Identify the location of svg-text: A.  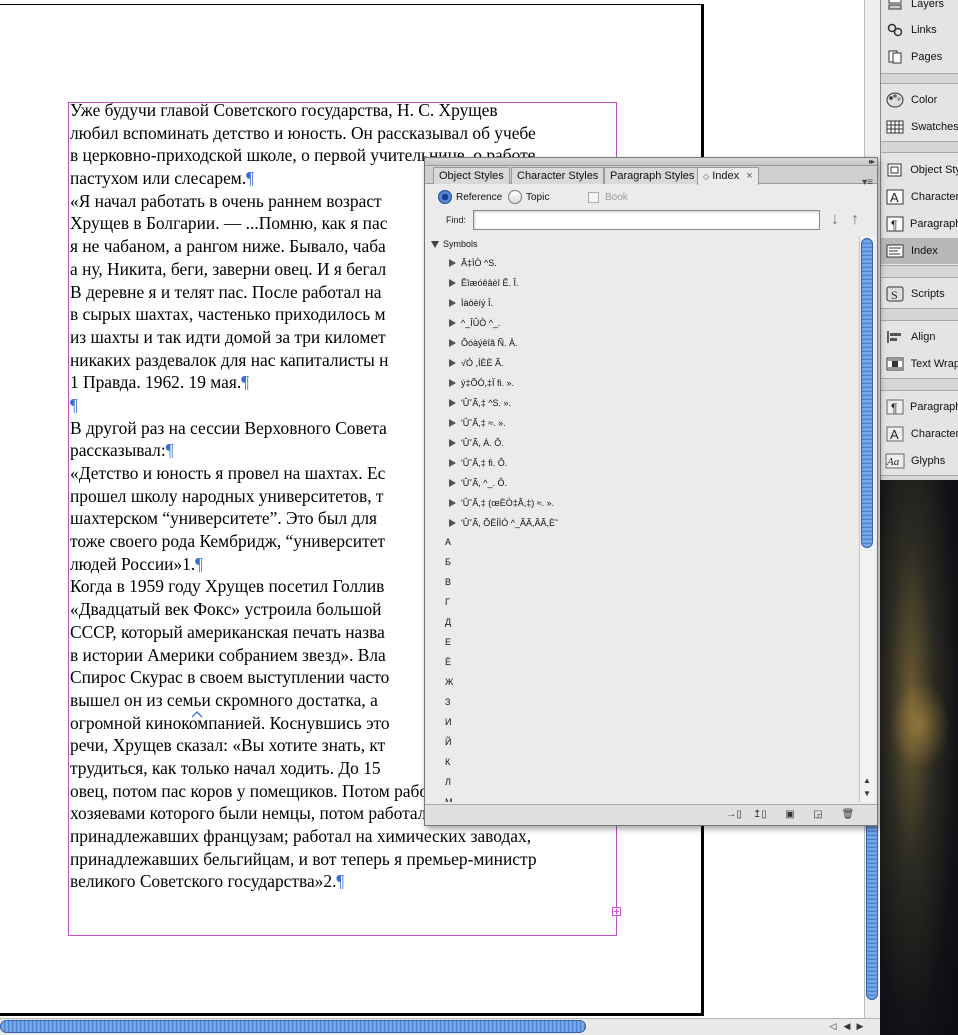
(894, 434).